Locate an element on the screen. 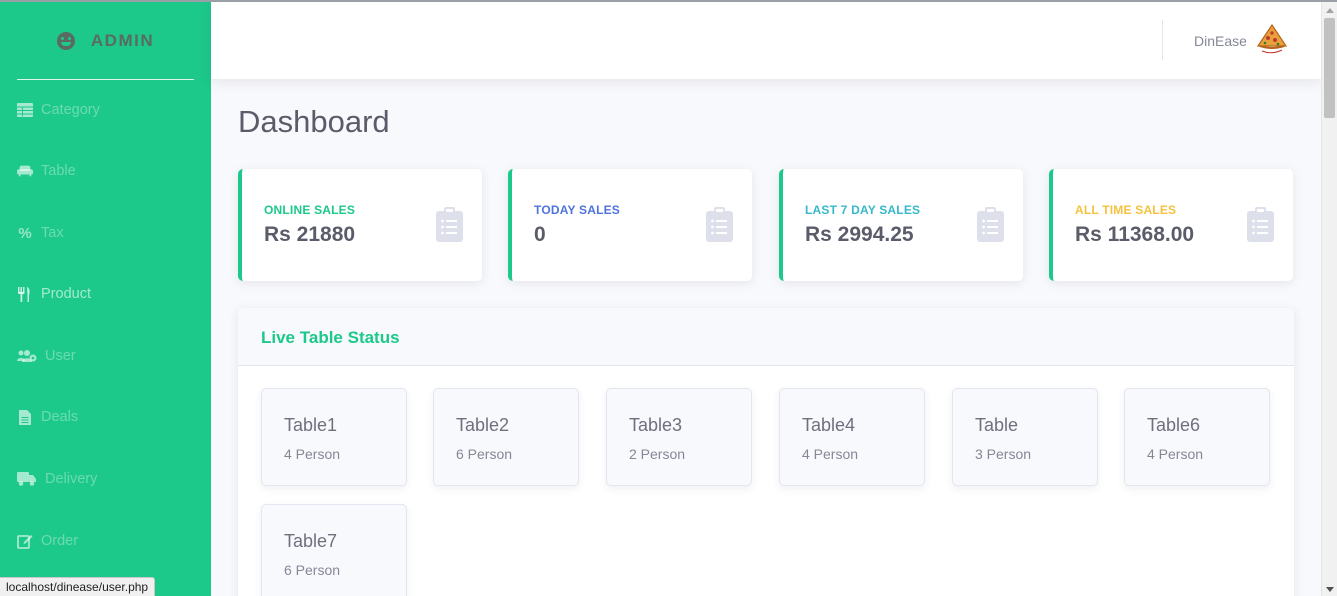  stat-value: Rs 2994.25 is located at coordinates (859, 234).